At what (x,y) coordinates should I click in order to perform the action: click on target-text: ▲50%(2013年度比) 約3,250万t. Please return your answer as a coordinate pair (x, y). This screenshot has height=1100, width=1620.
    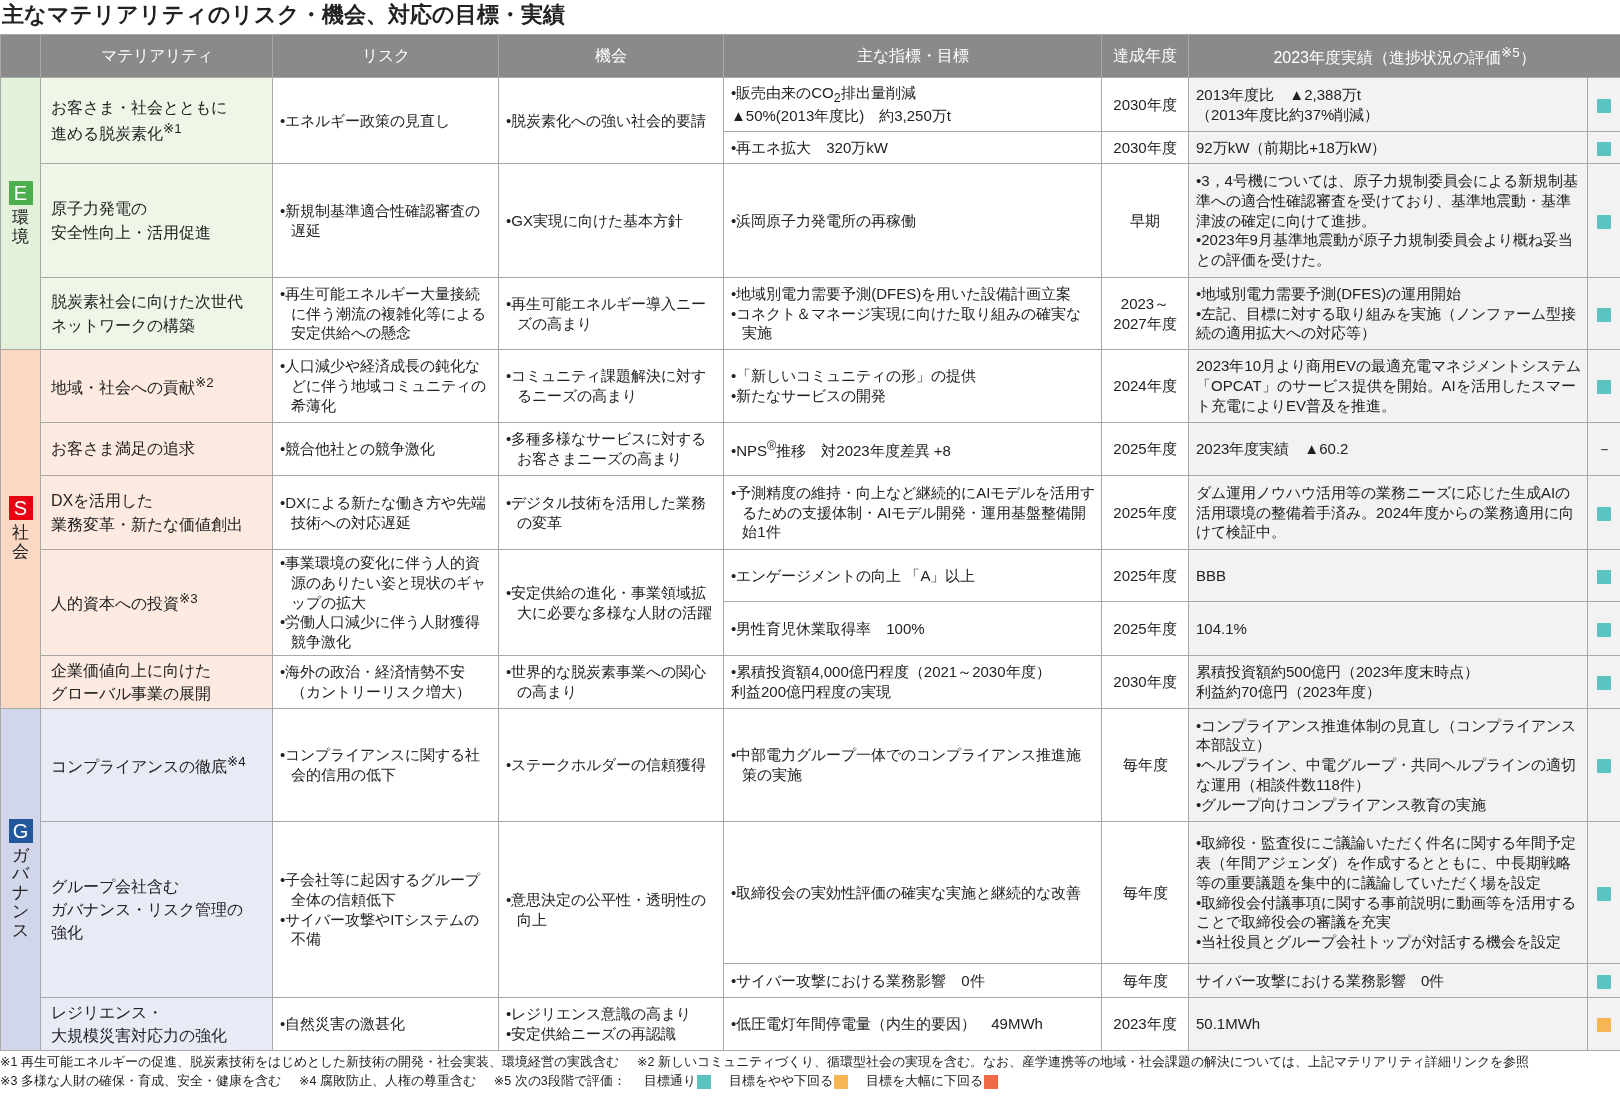
    Looking at the image, I should click on (841, 116).